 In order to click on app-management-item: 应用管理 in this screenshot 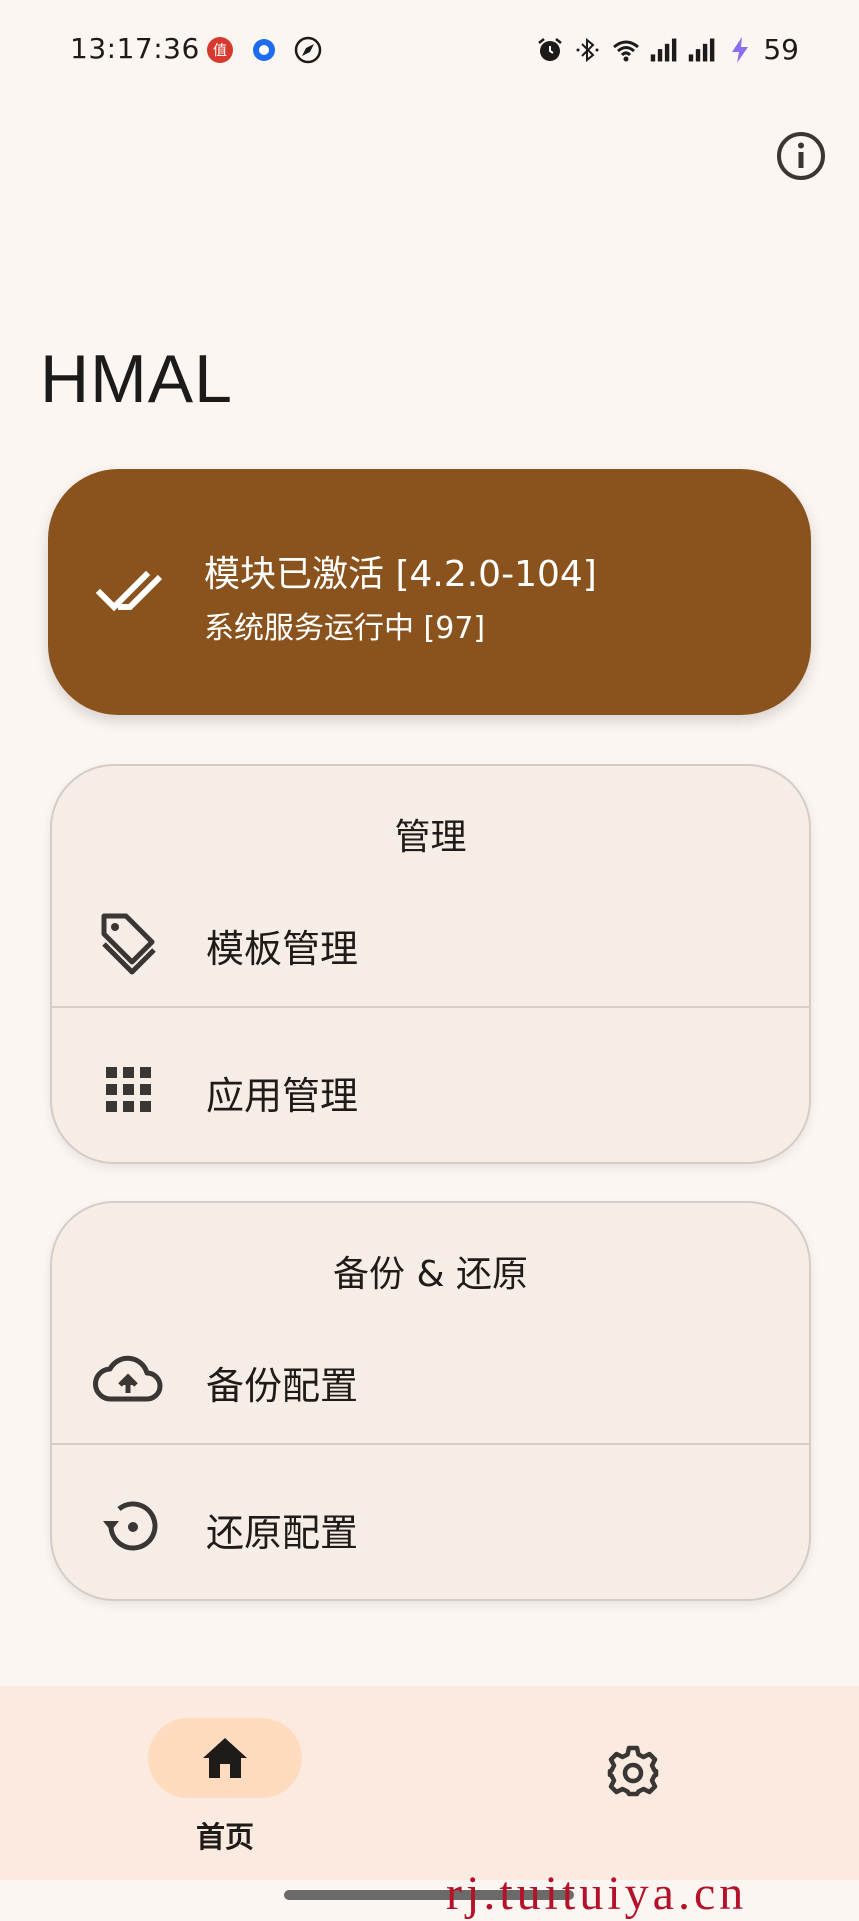, I will do `click(430, 1087)`.